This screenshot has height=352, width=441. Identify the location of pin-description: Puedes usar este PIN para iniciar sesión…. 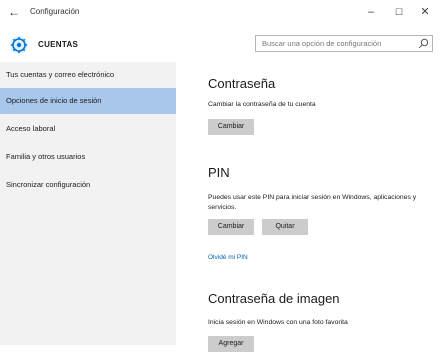
(312, 202).